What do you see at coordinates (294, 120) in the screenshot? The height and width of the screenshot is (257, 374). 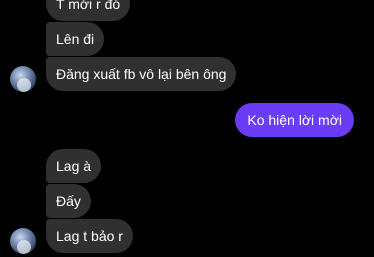 I see `outgoing-message: Ko hiện lời mời` at bounding box center [294, 120].